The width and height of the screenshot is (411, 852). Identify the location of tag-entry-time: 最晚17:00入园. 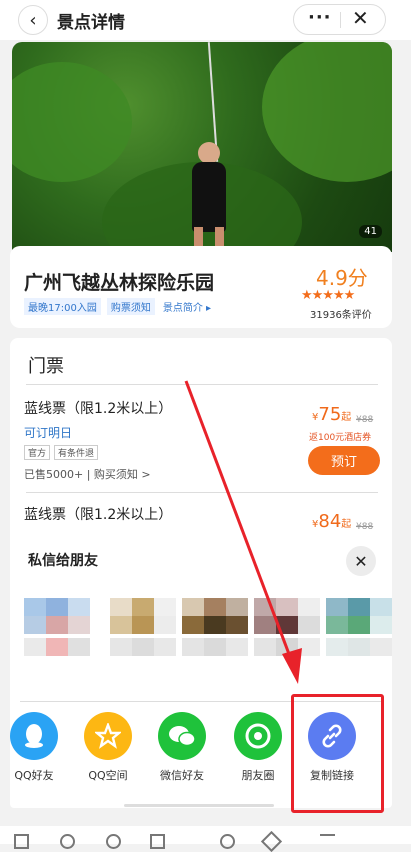
(62, 306).